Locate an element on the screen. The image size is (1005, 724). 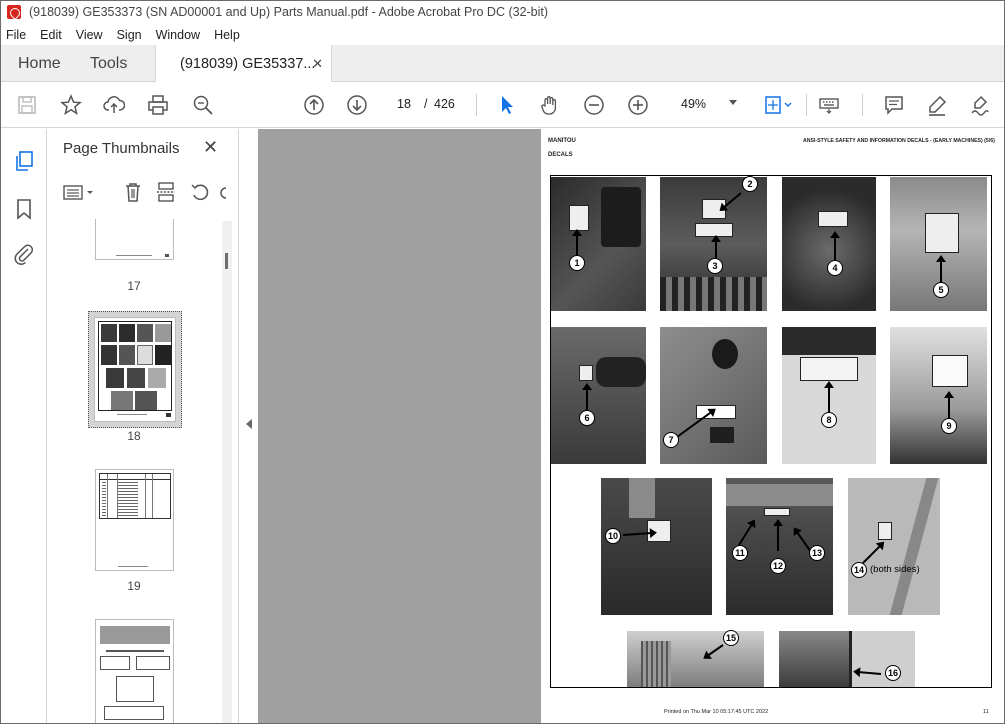
thumbnail-table-line is located at coordinates (145, 496).